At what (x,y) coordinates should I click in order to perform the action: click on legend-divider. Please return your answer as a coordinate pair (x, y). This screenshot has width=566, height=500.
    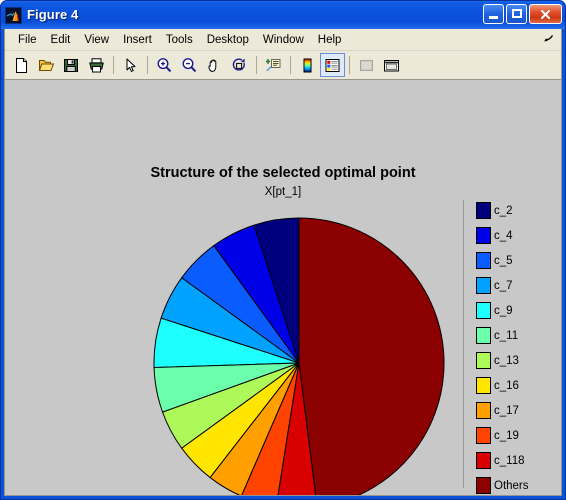
    Looking at the image, I should click on (463, 344).